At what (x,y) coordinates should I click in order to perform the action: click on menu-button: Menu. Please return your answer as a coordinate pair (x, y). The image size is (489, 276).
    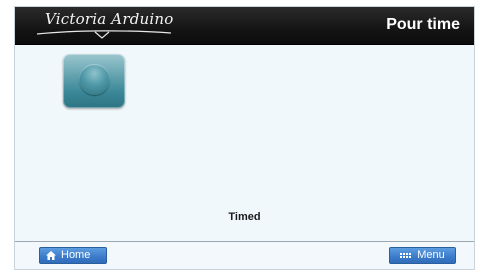
    Looking at the image, I should click on (422, 255).